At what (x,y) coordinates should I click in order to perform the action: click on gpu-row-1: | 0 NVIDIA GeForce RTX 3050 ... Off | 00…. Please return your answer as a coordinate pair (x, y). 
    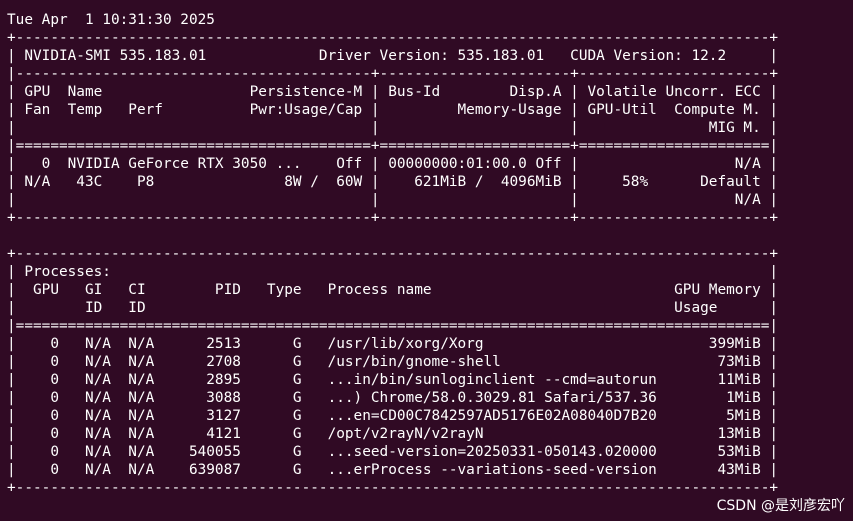
    Looking at the image, I should click on (393, 164).